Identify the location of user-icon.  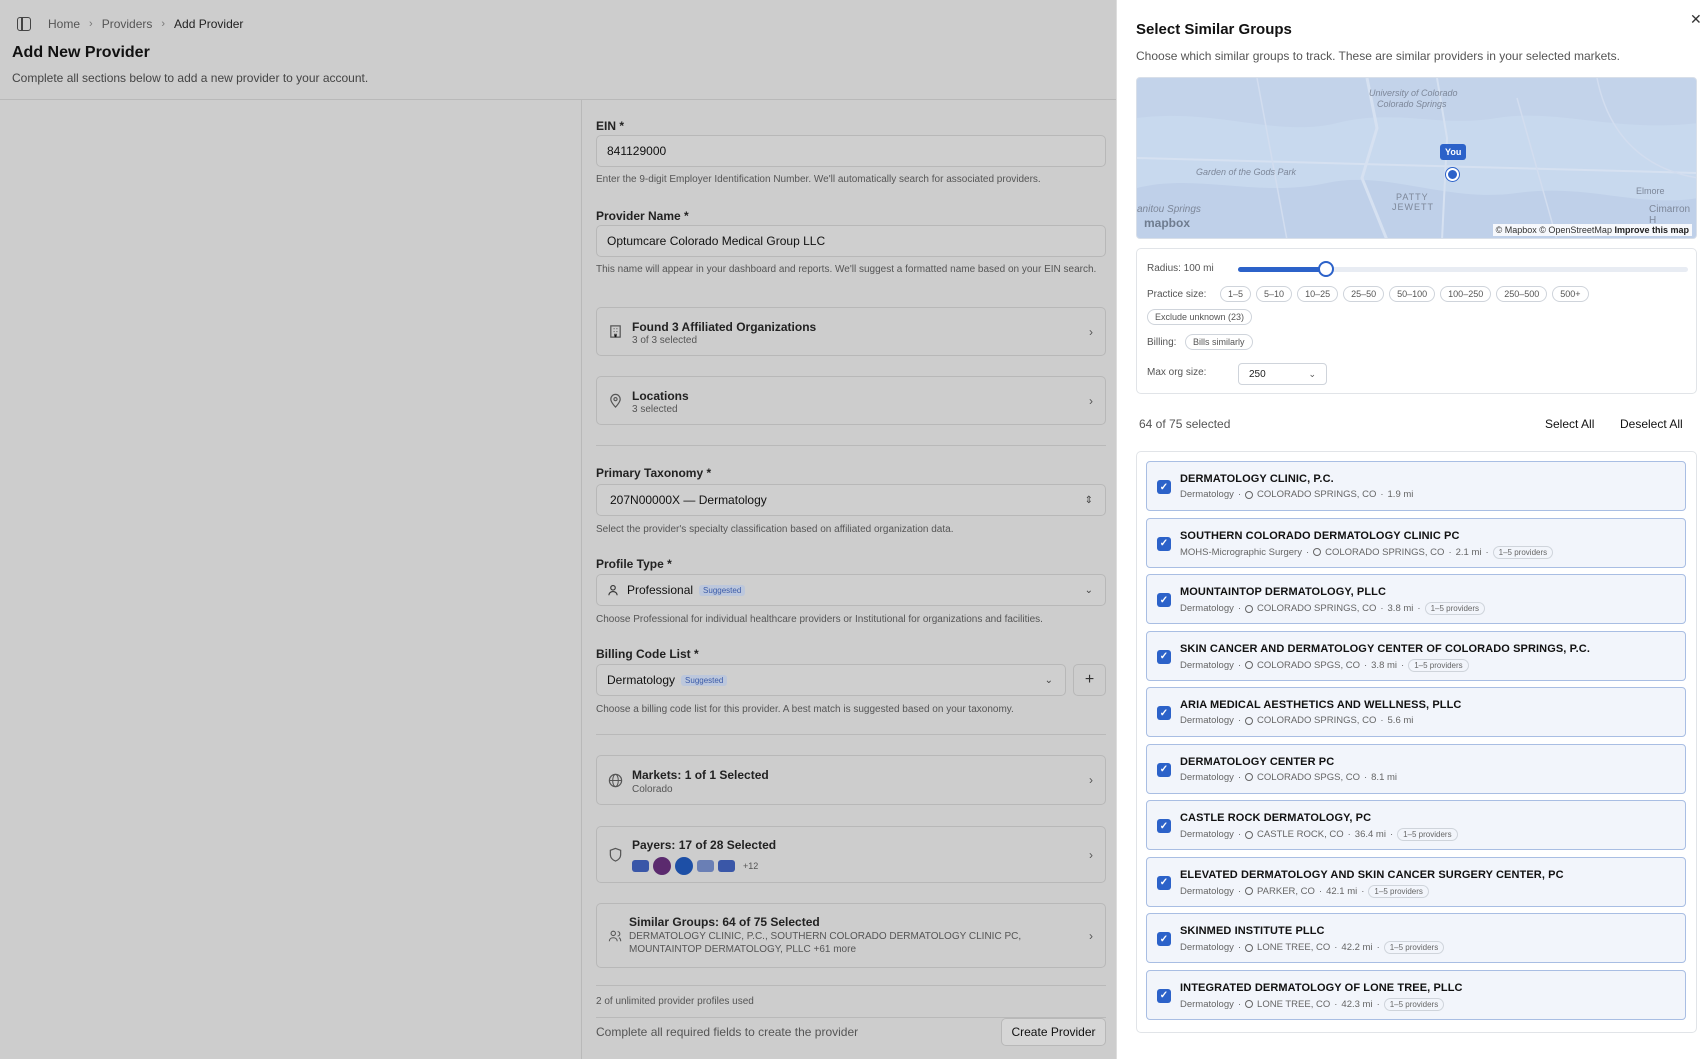
(613, 590).